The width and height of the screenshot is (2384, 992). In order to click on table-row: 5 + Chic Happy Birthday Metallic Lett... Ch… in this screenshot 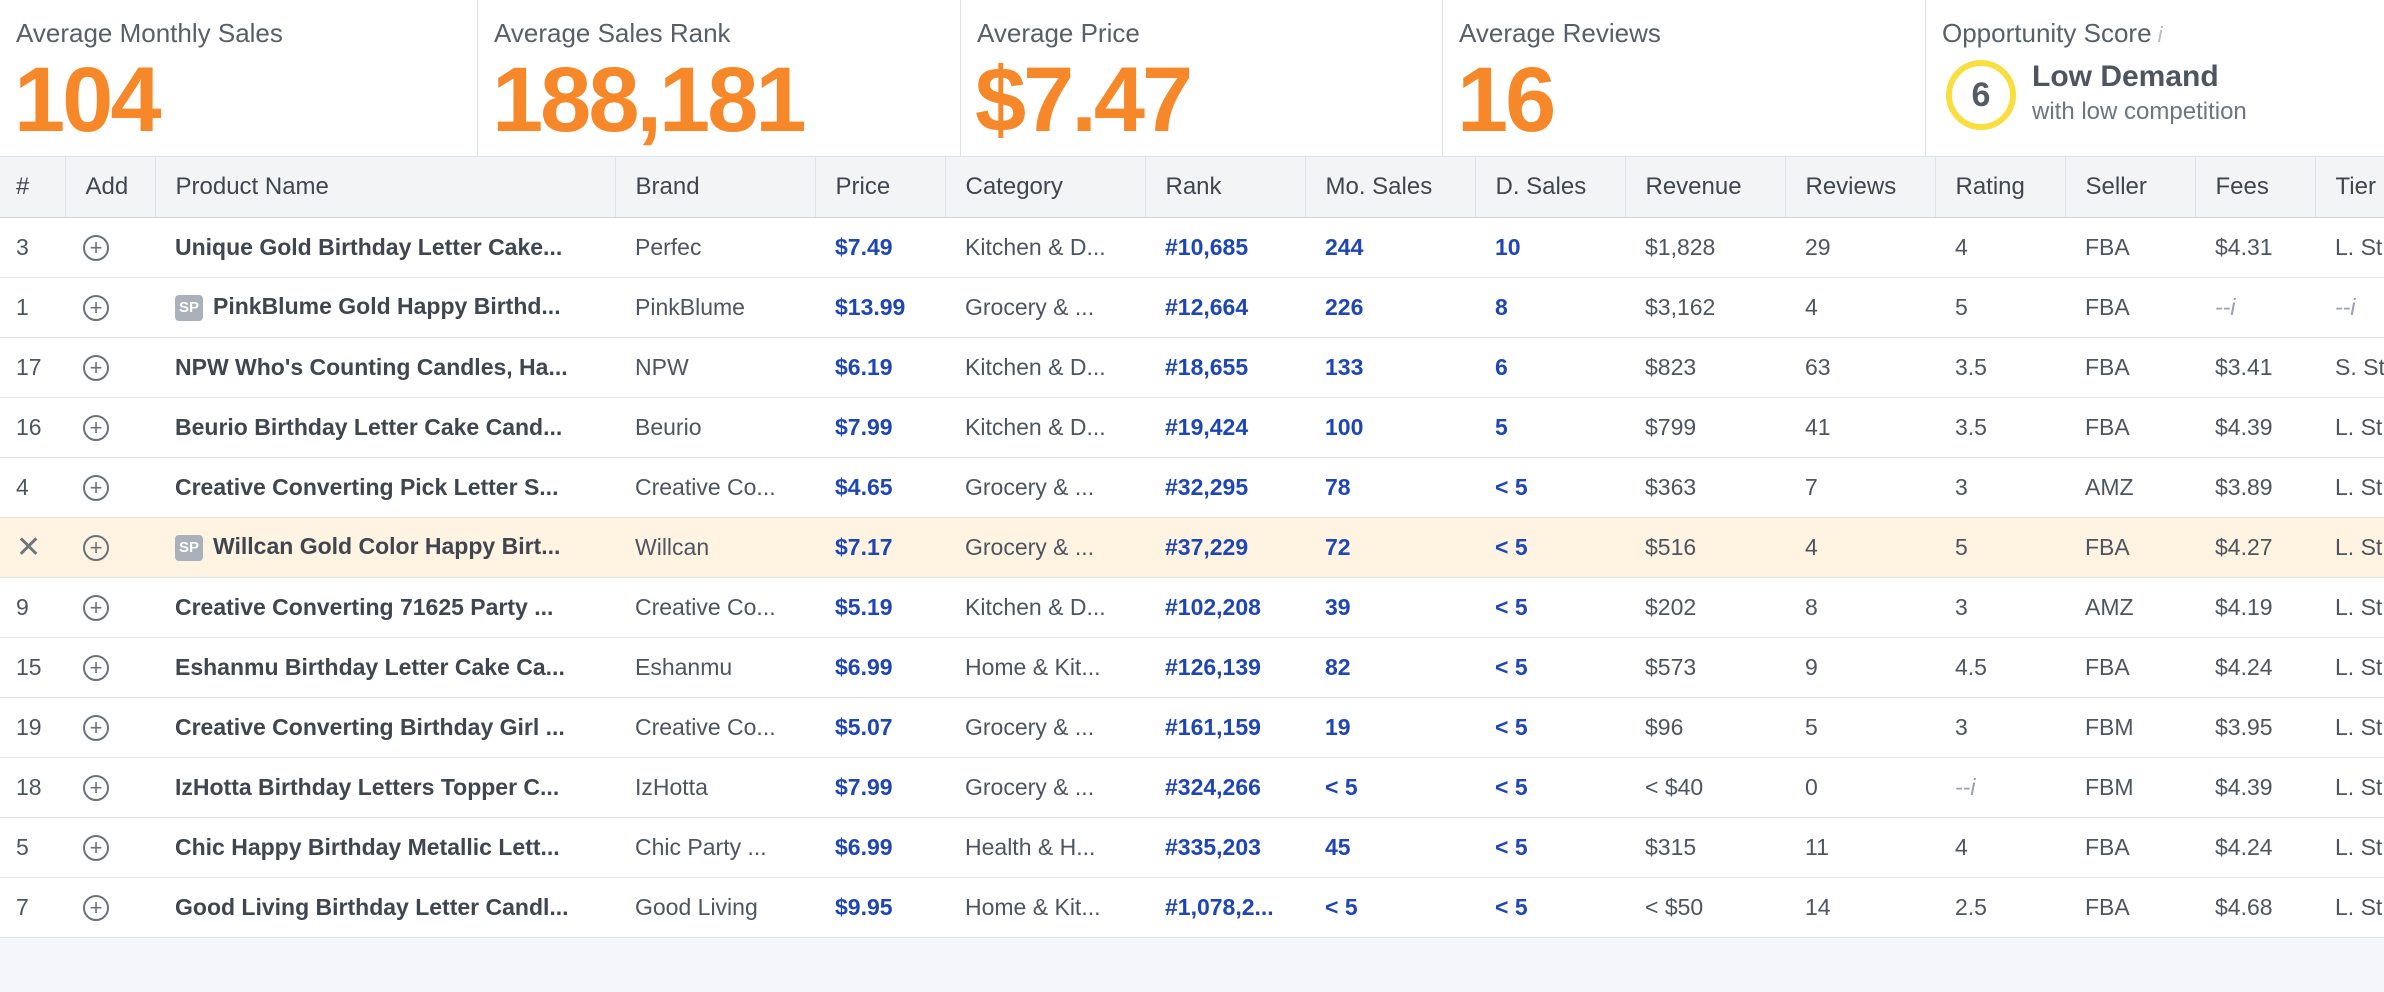, I will do `click(1192, 847)`.